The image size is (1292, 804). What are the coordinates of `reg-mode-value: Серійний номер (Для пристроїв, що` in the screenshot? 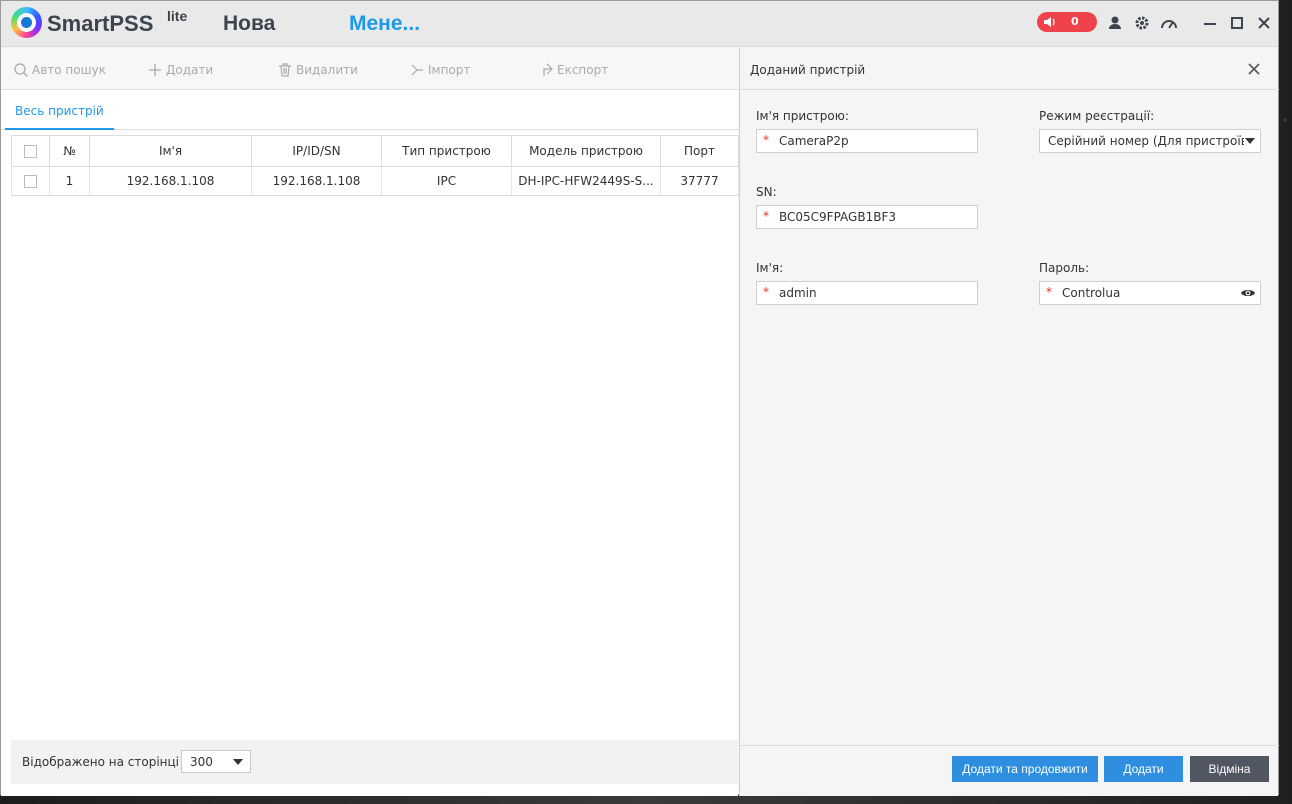 It's located at (1146, 141).